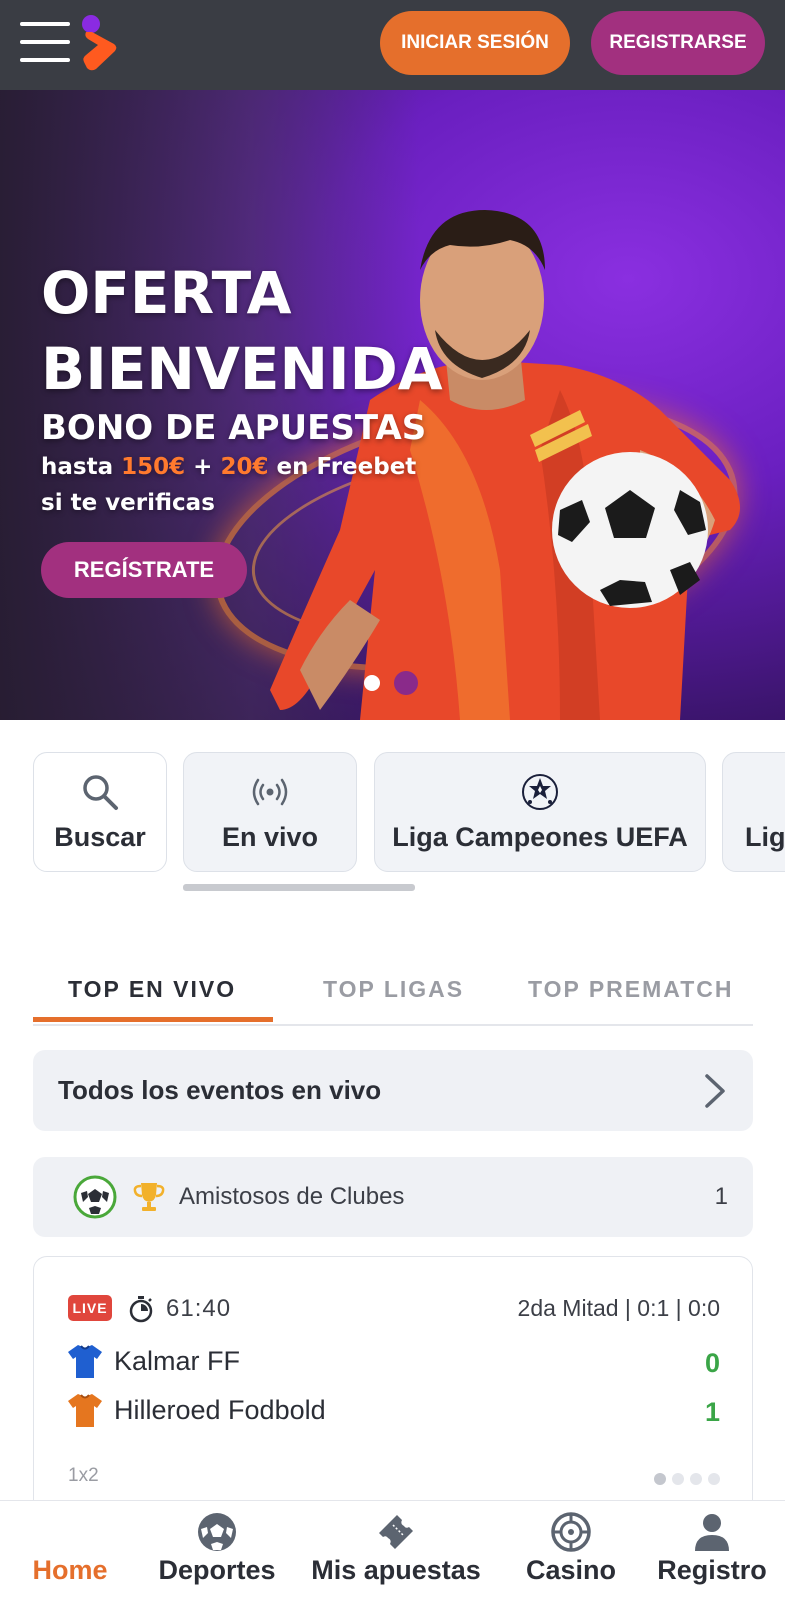  Describe the element at coordinates (299, 887) in the screenshot. I see `horizontal-scrollbar` at that location.